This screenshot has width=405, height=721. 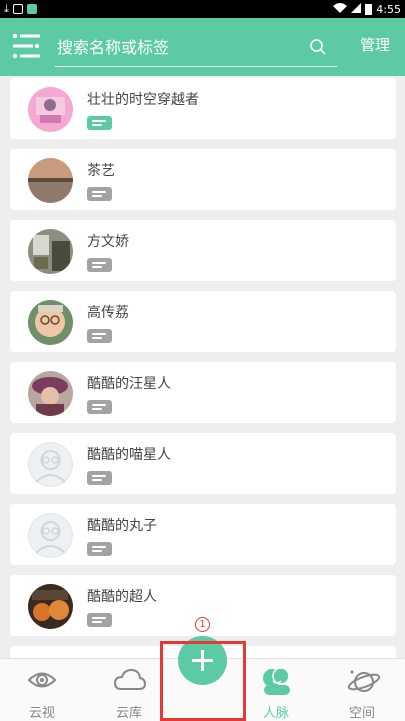 I want to click on nav-label: 空间, so click(x=361, y=713).